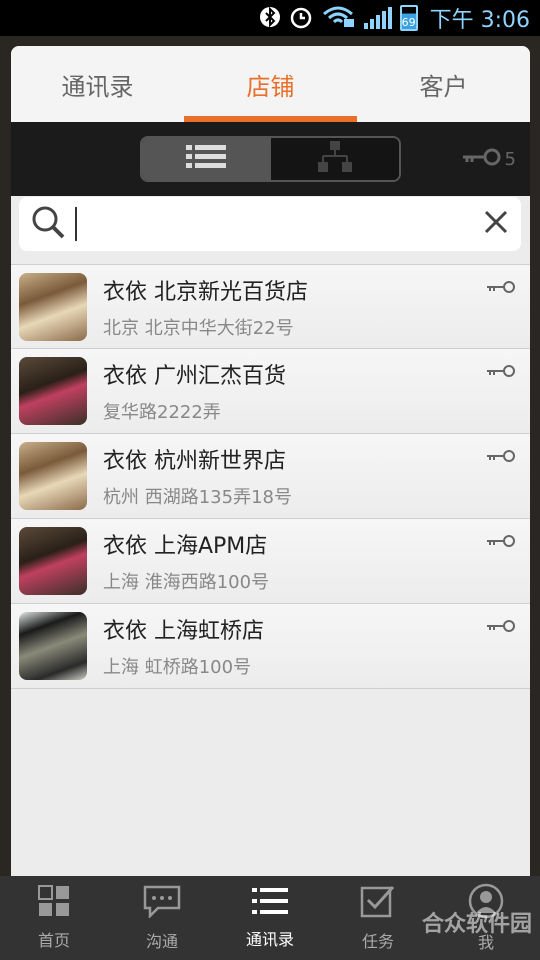 This screenshot has width=540, height=960. Describe the element at coordinates (183, 631) in the screenshot. I see `store-name: 衣依 上海虹桥店` at that location.